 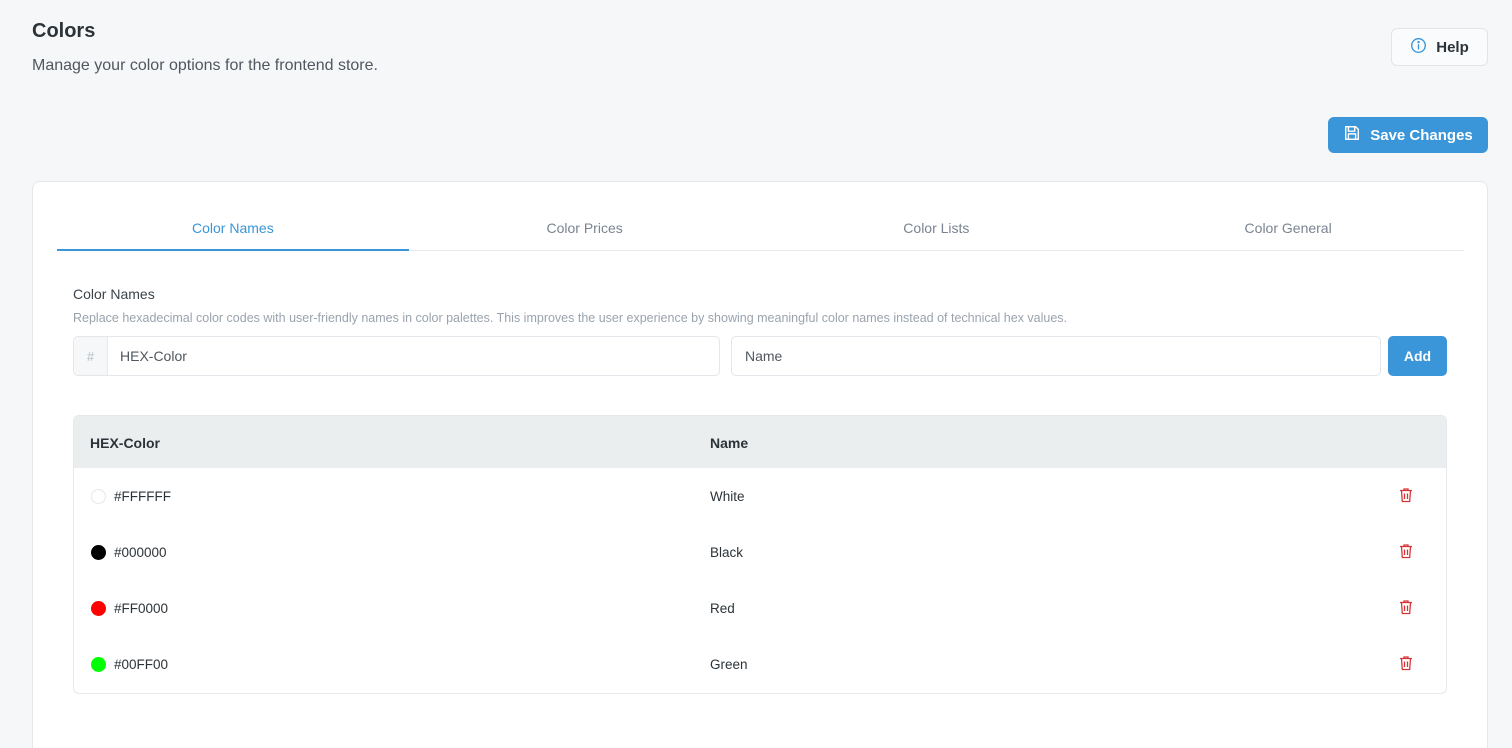 What do you see at coordinates (1352, 135) in the screenshot?
I see `floppy-disk-icon` at bounding box center [1352, 135].